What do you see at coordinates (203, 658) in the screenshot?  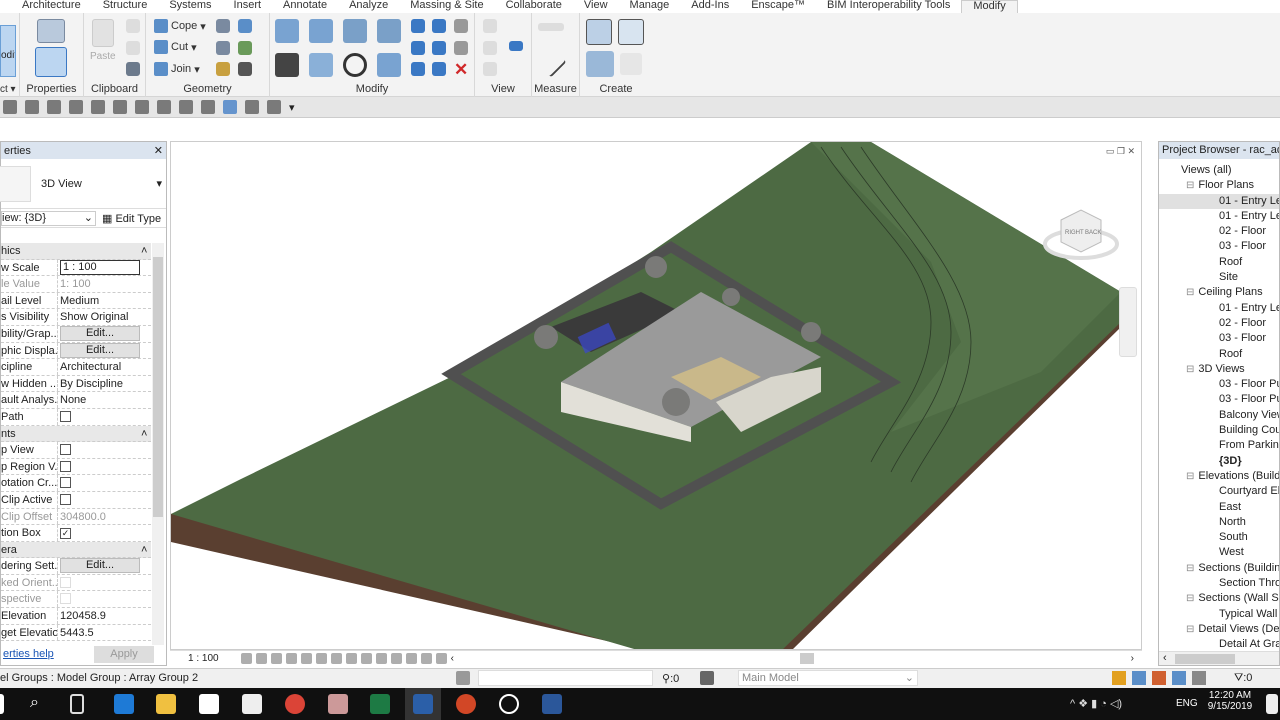 I see `view-scale: 1 : 100` at bounding box center [203, 658].